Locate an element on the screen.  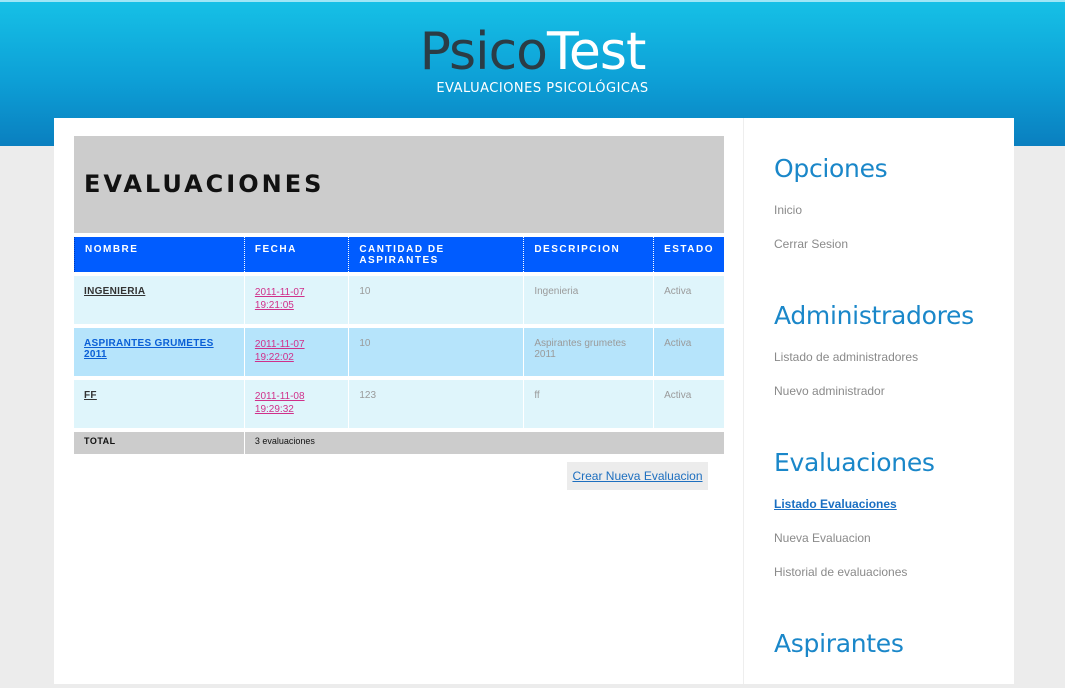
sidebar-item-nueva-evaluacion: Nueva Evaluacion is located at coordinates (889, 548).